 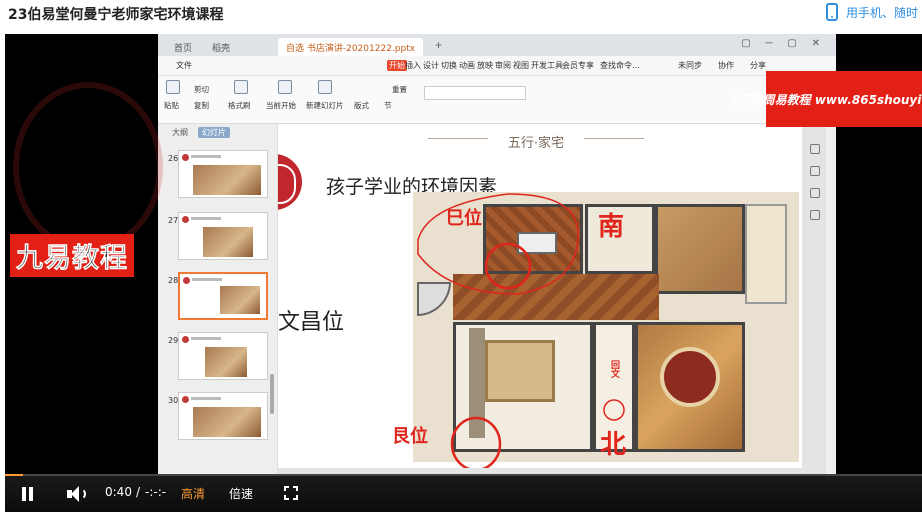 What do you see at coordinates (88, 167) in the screenshot?
I see `watermark-seal-icon` at bounding box center [88, 167].